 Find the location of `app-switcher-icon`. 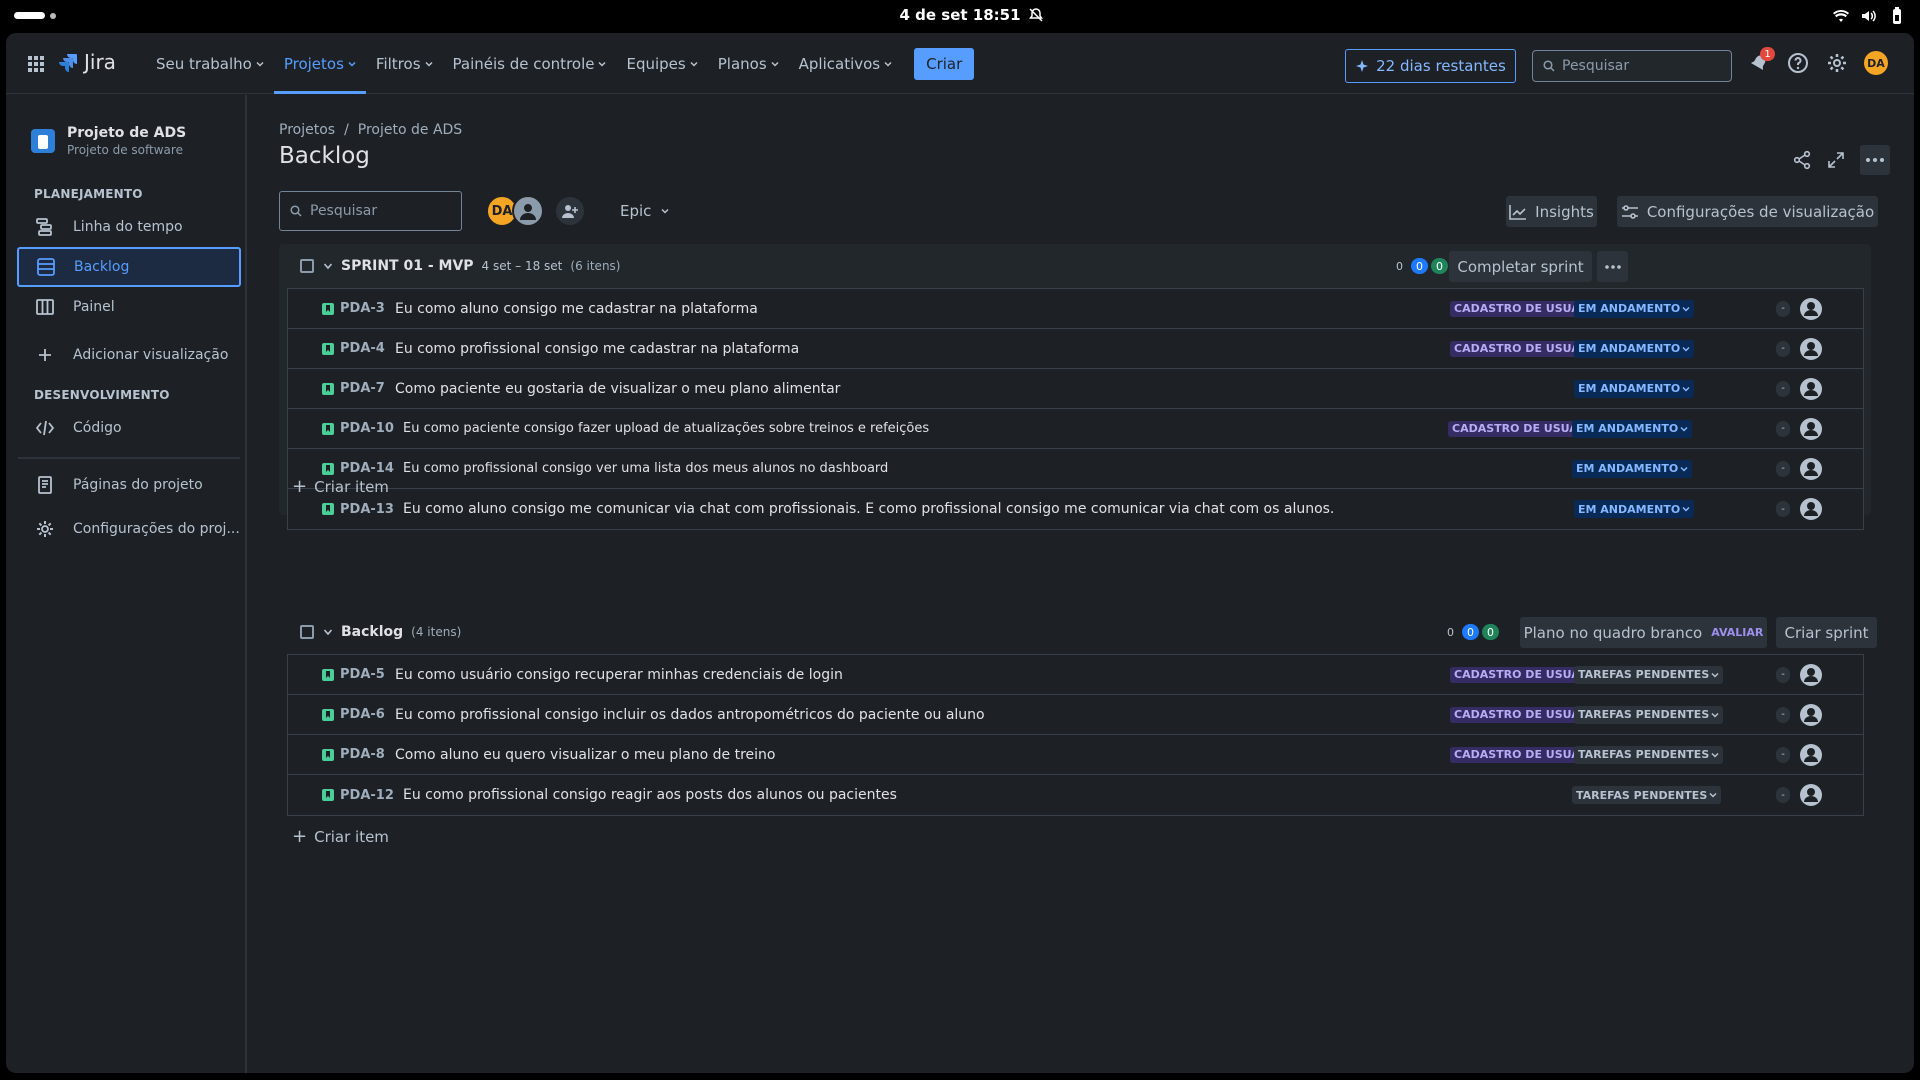

app-switcher-icon is located at coordinates (36, 64).